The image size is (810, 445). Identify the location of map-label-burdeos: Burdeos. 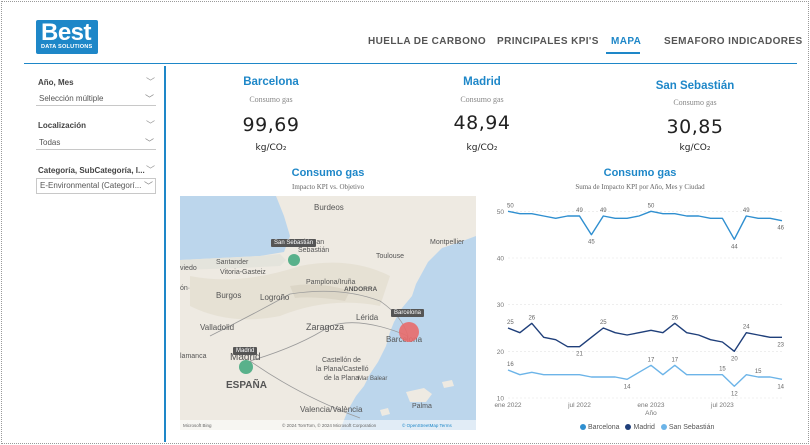
(329, 207).